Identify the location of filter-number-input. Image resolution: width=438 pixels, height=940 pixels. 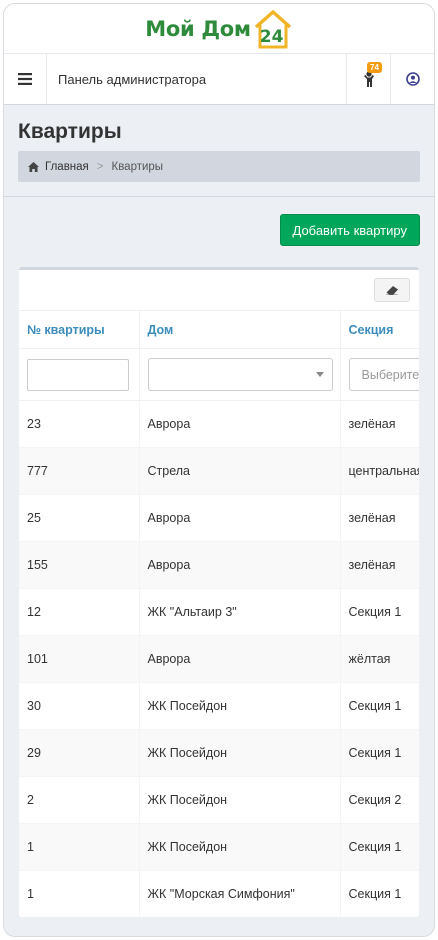
(78, 374).